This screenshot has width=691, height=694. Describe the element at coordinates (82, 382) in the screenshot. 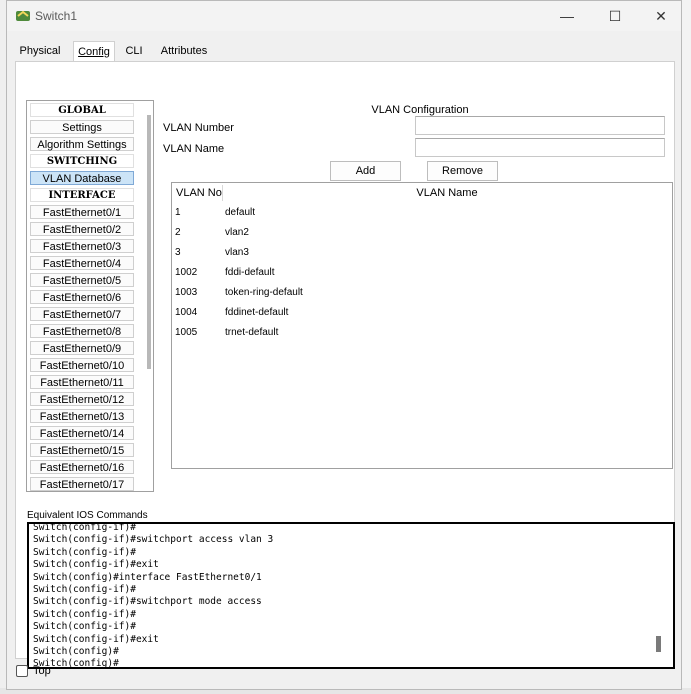

I see `sidebar-item-fastethernet0-11: FastEthernet0/11` at that location.